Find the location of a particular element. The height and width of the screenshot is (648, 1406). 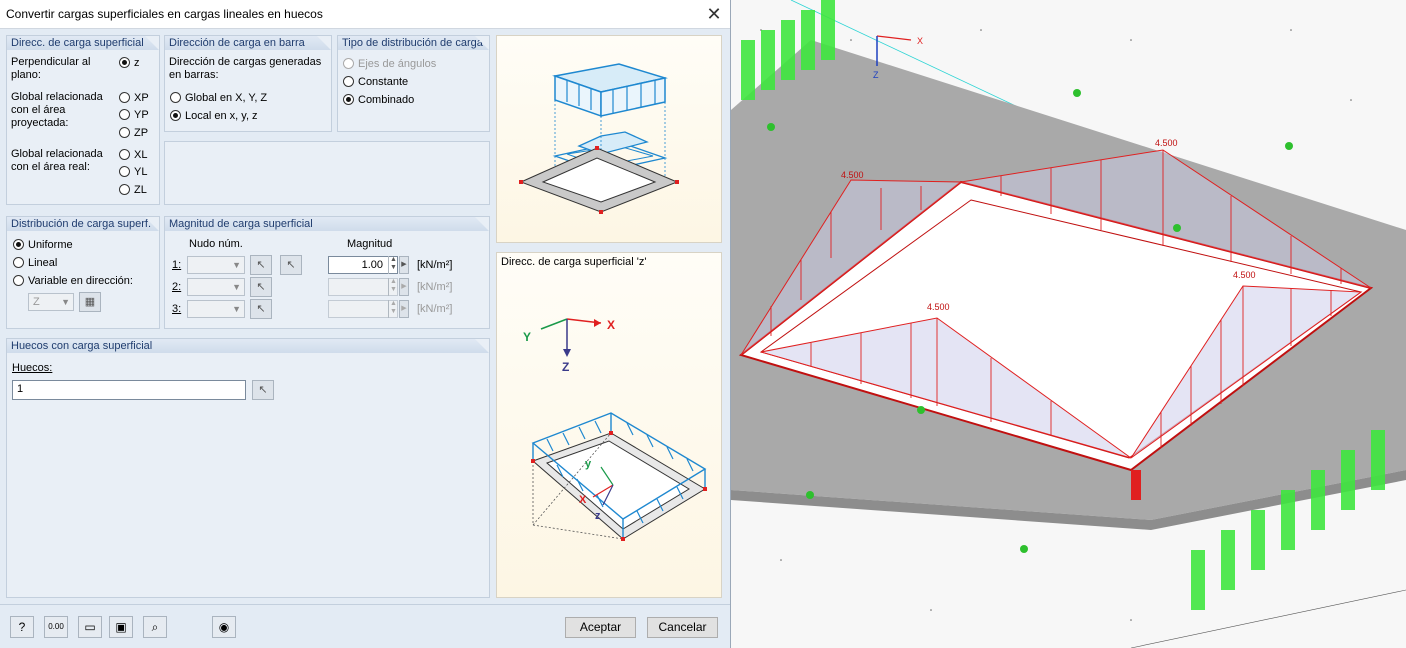

axis-x-label: X is located at coordinates (920, 41).